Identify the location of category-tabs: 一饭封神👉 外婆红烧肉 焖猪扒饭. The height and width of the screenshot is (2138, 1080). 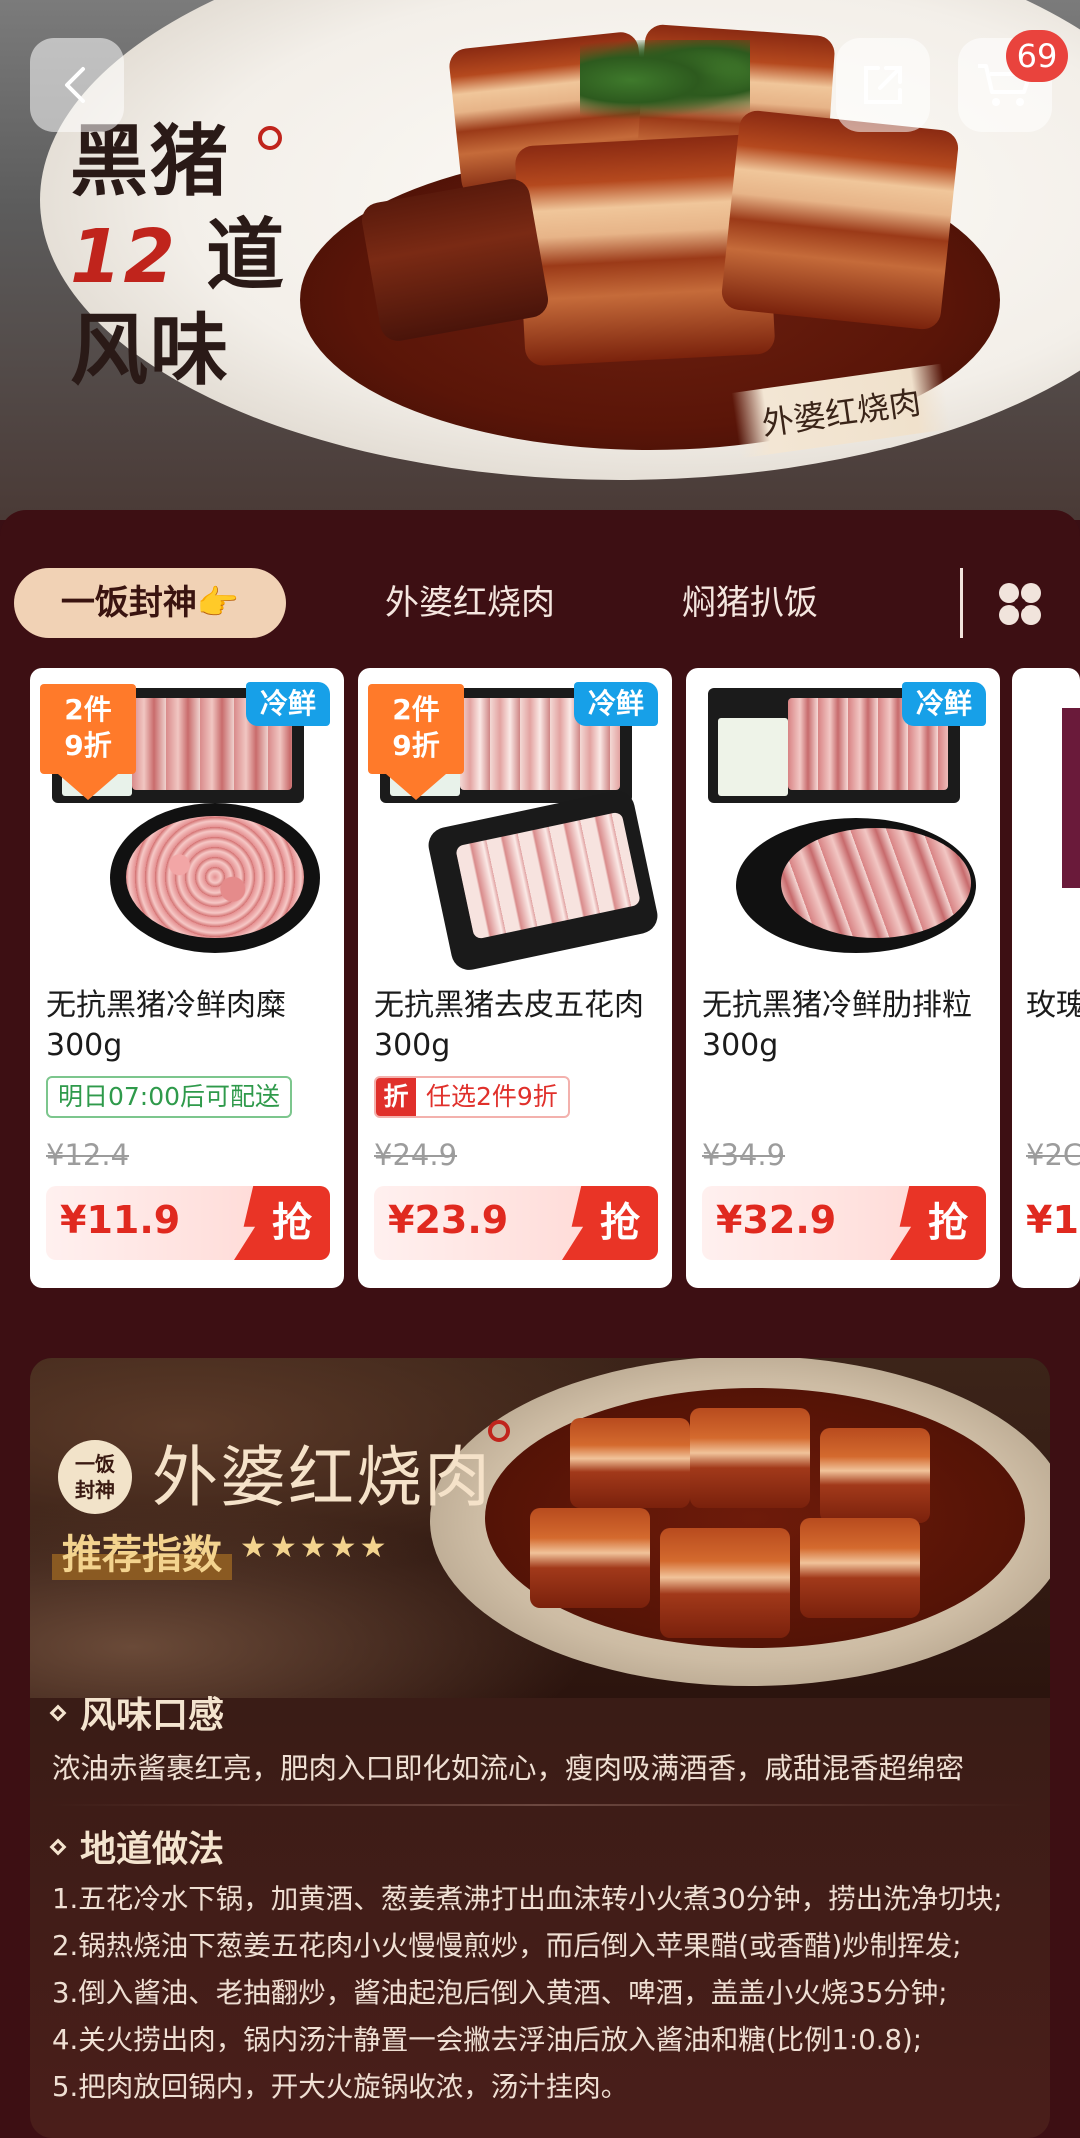
(540, 604).